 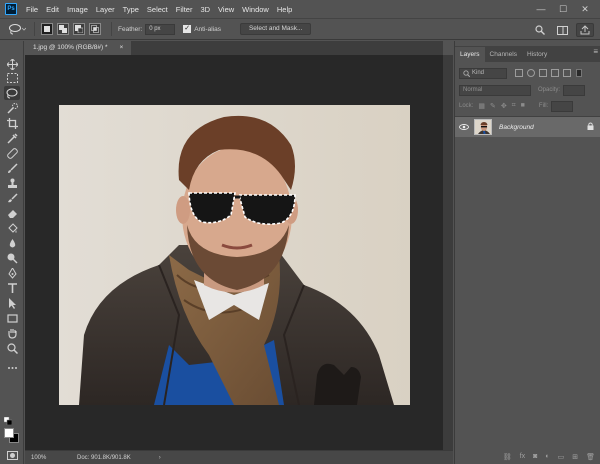 What do you see at coordinates (535, 456) in the screenshot?
I see `add-mask-icon: ◙` at bounding box center [535, 456].